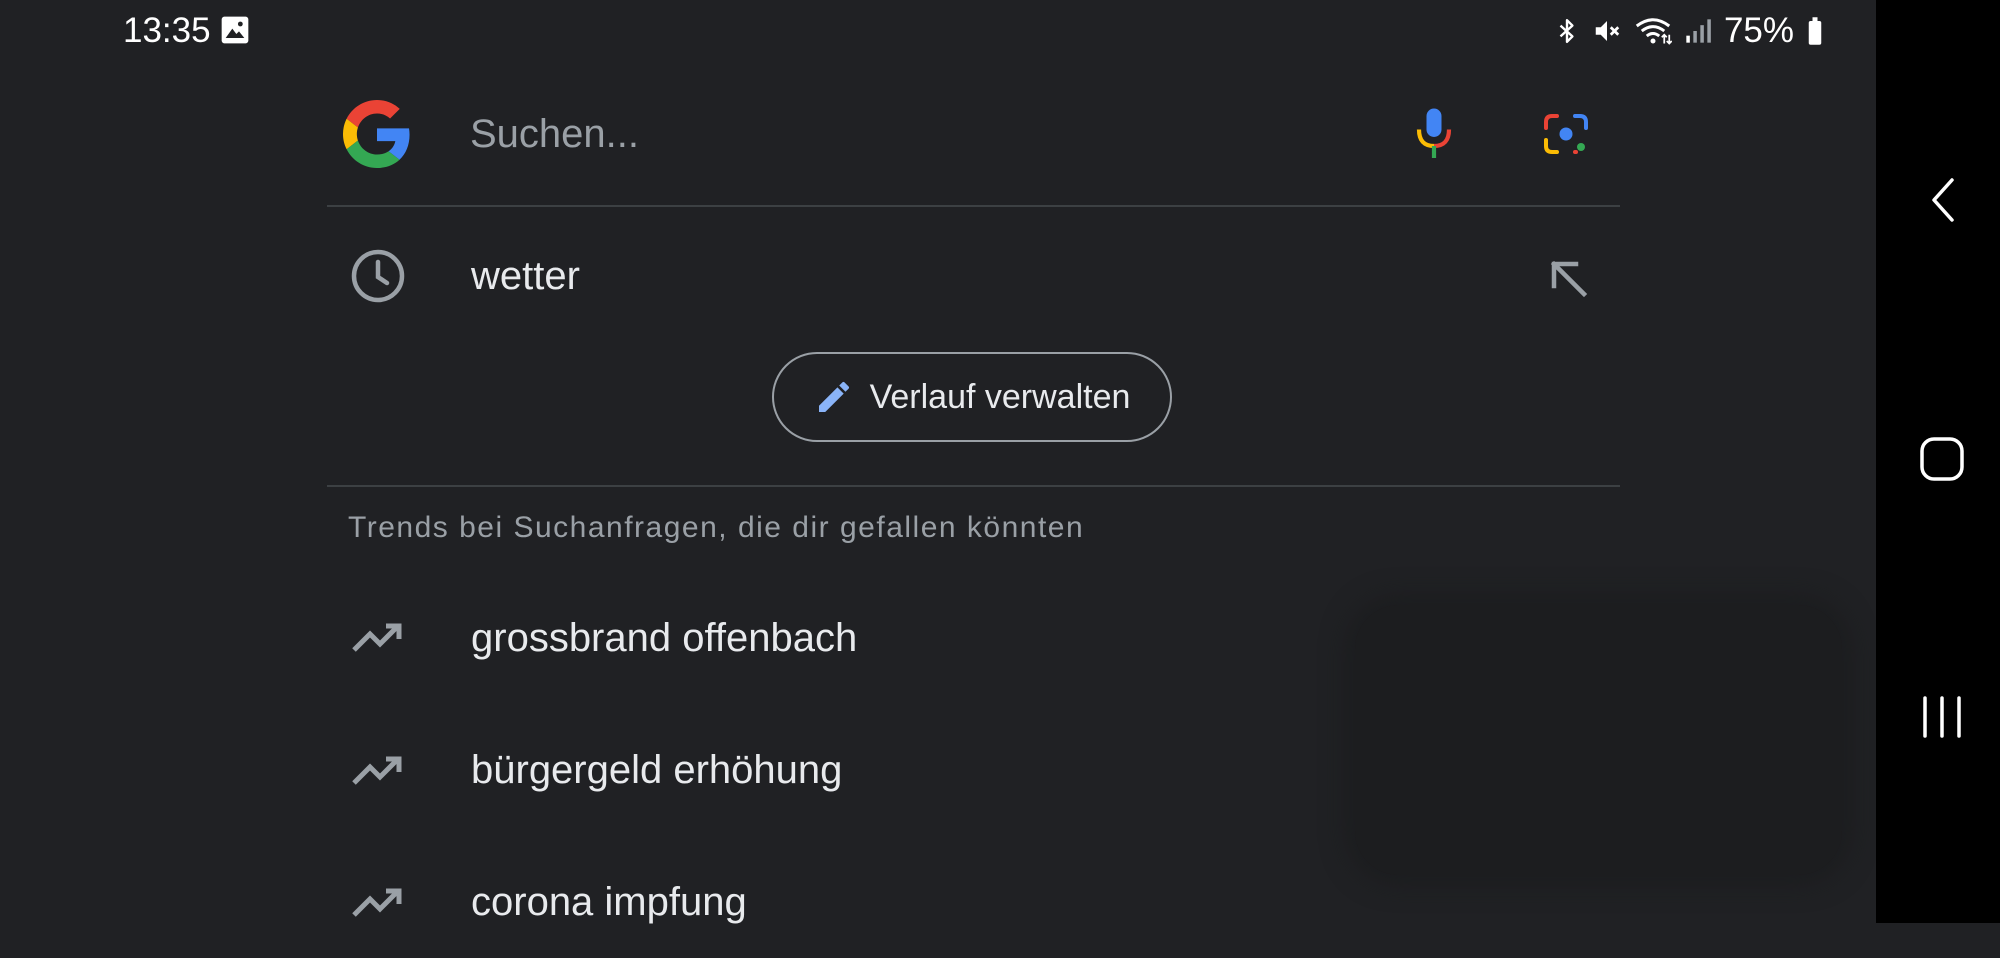  Describe the element at coordinates (1566, 134) in the screenshot. I see `google-lens-icon` at that location.